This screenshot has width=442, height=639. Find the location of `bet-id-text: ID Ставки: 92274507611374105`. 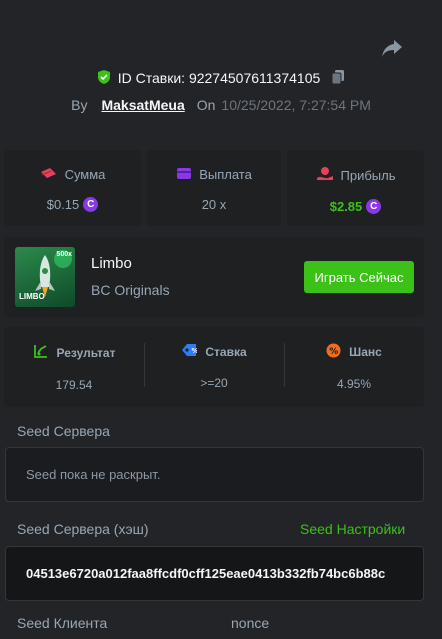

bet-id-text: ID Ставки: 92274507611374105 is located at coordinates (219, 78).